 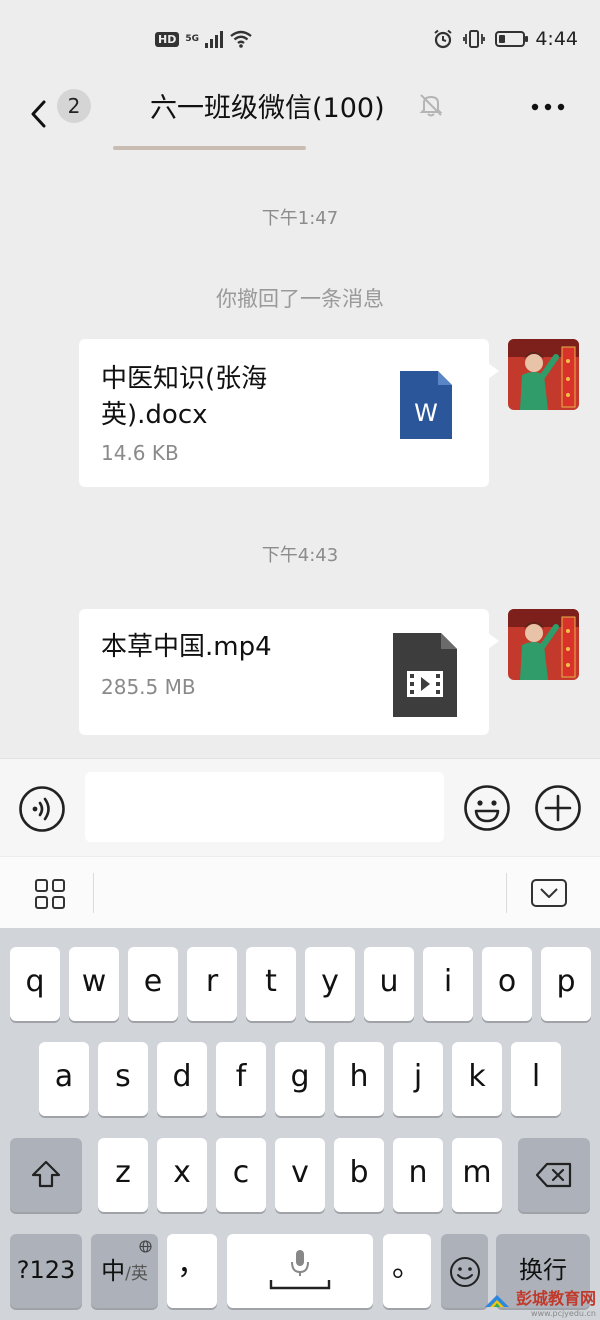 What do you see at coordinates (359, 1175) in the screenshot?
I see `key-b: b` at bounding box center [359, 1175].